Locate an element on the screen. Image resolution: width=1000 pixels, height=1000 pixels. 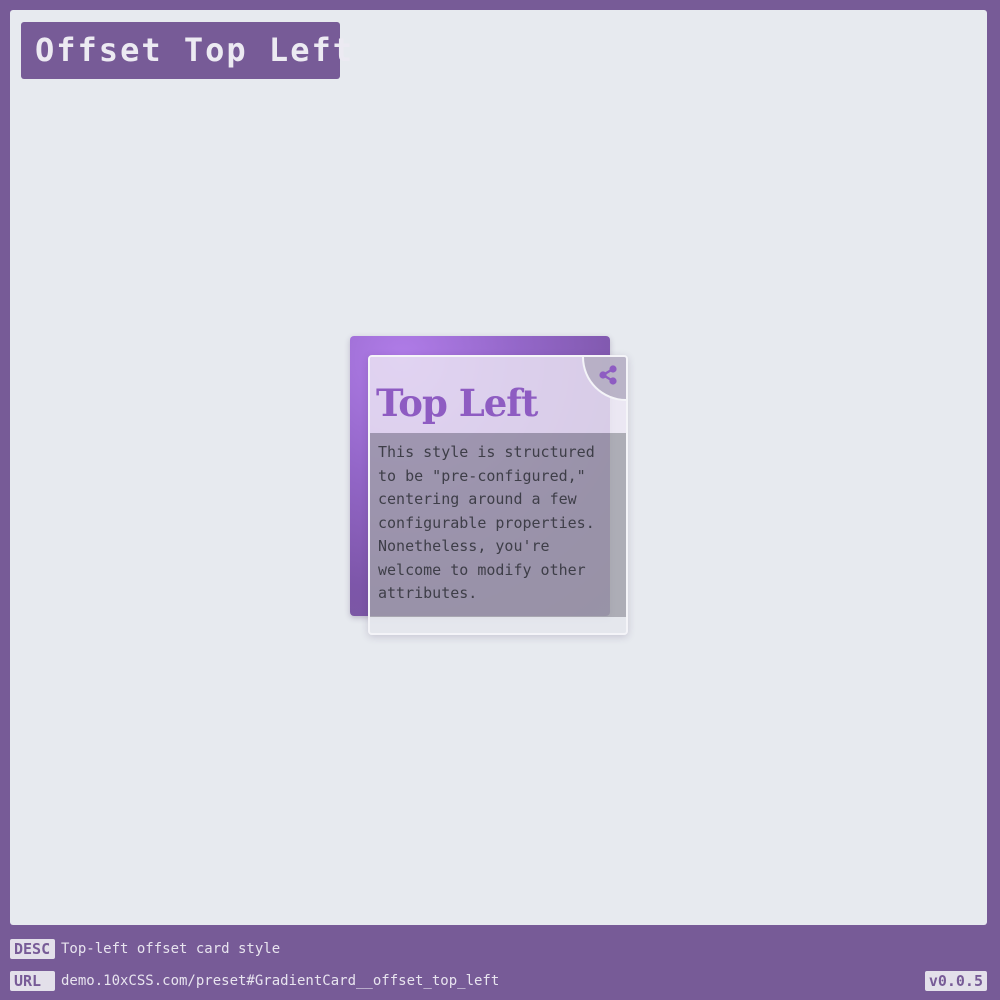
page-title: Offset Top Left is located at coordinates (186, 50).